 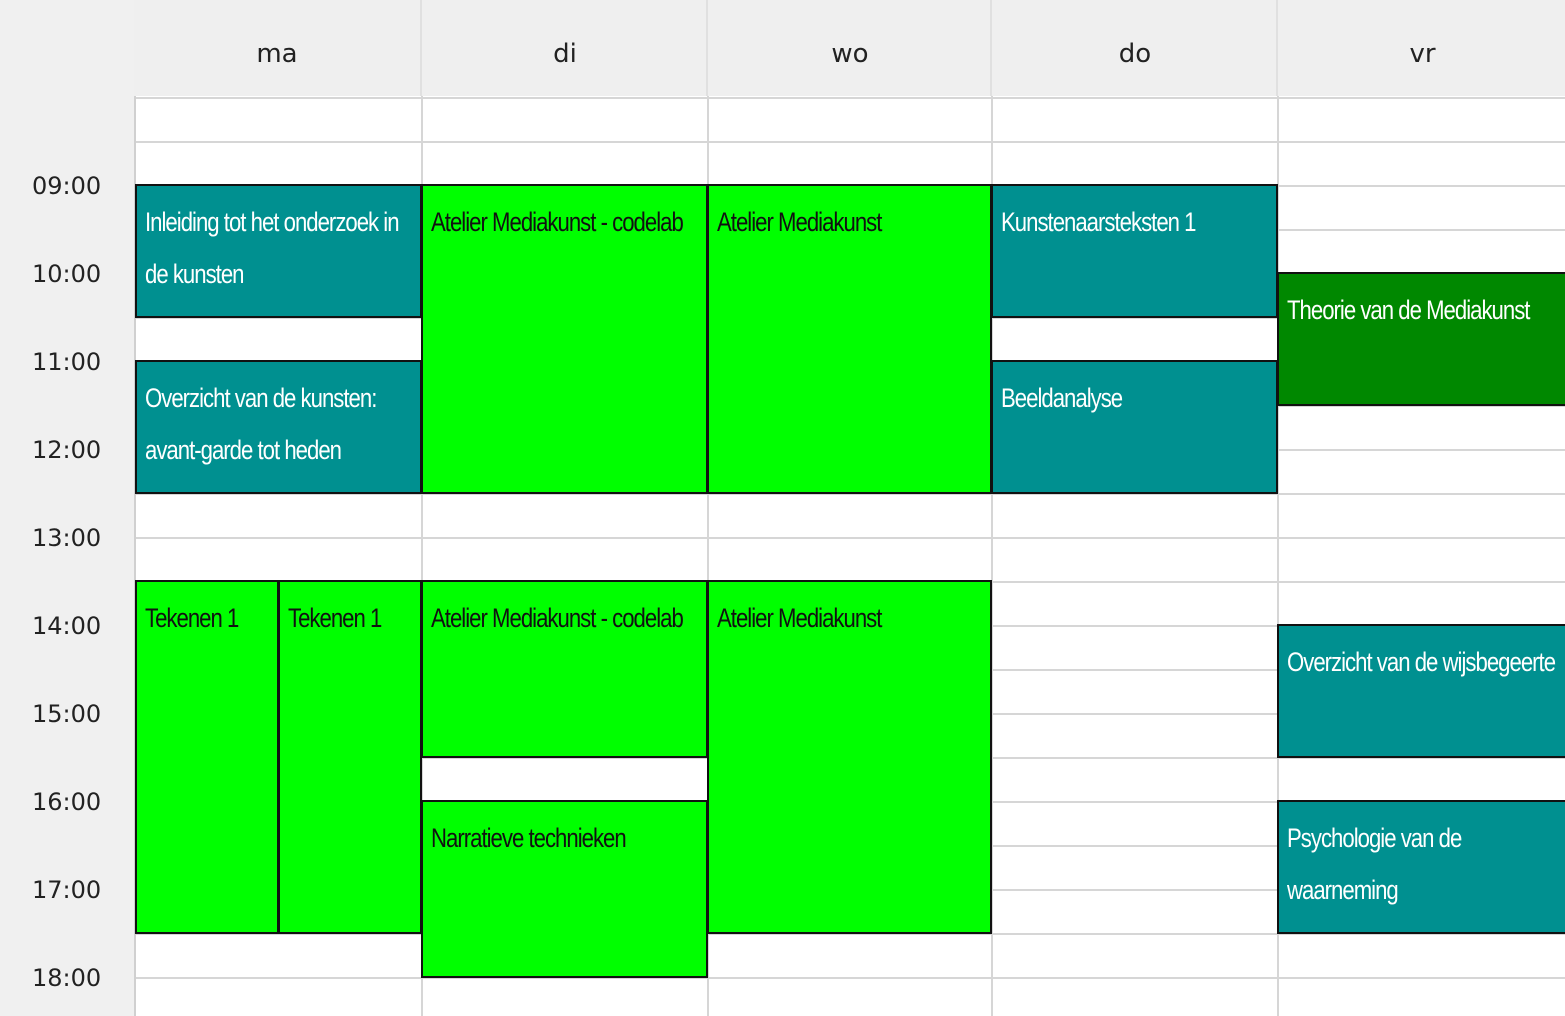 What do you see at coordinates (1421, 691) in the screenshot?
I see `calendar-event: Overzicht van de wijsbegeerte` at bounding box center [1421, 691].